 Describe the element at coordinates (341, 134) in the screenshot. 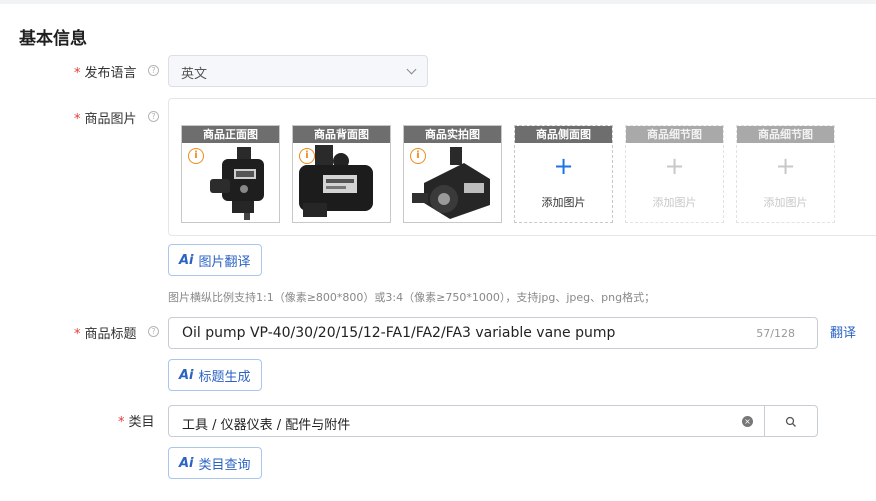

I see `image-slot-caption: 商品背面图` at that location.